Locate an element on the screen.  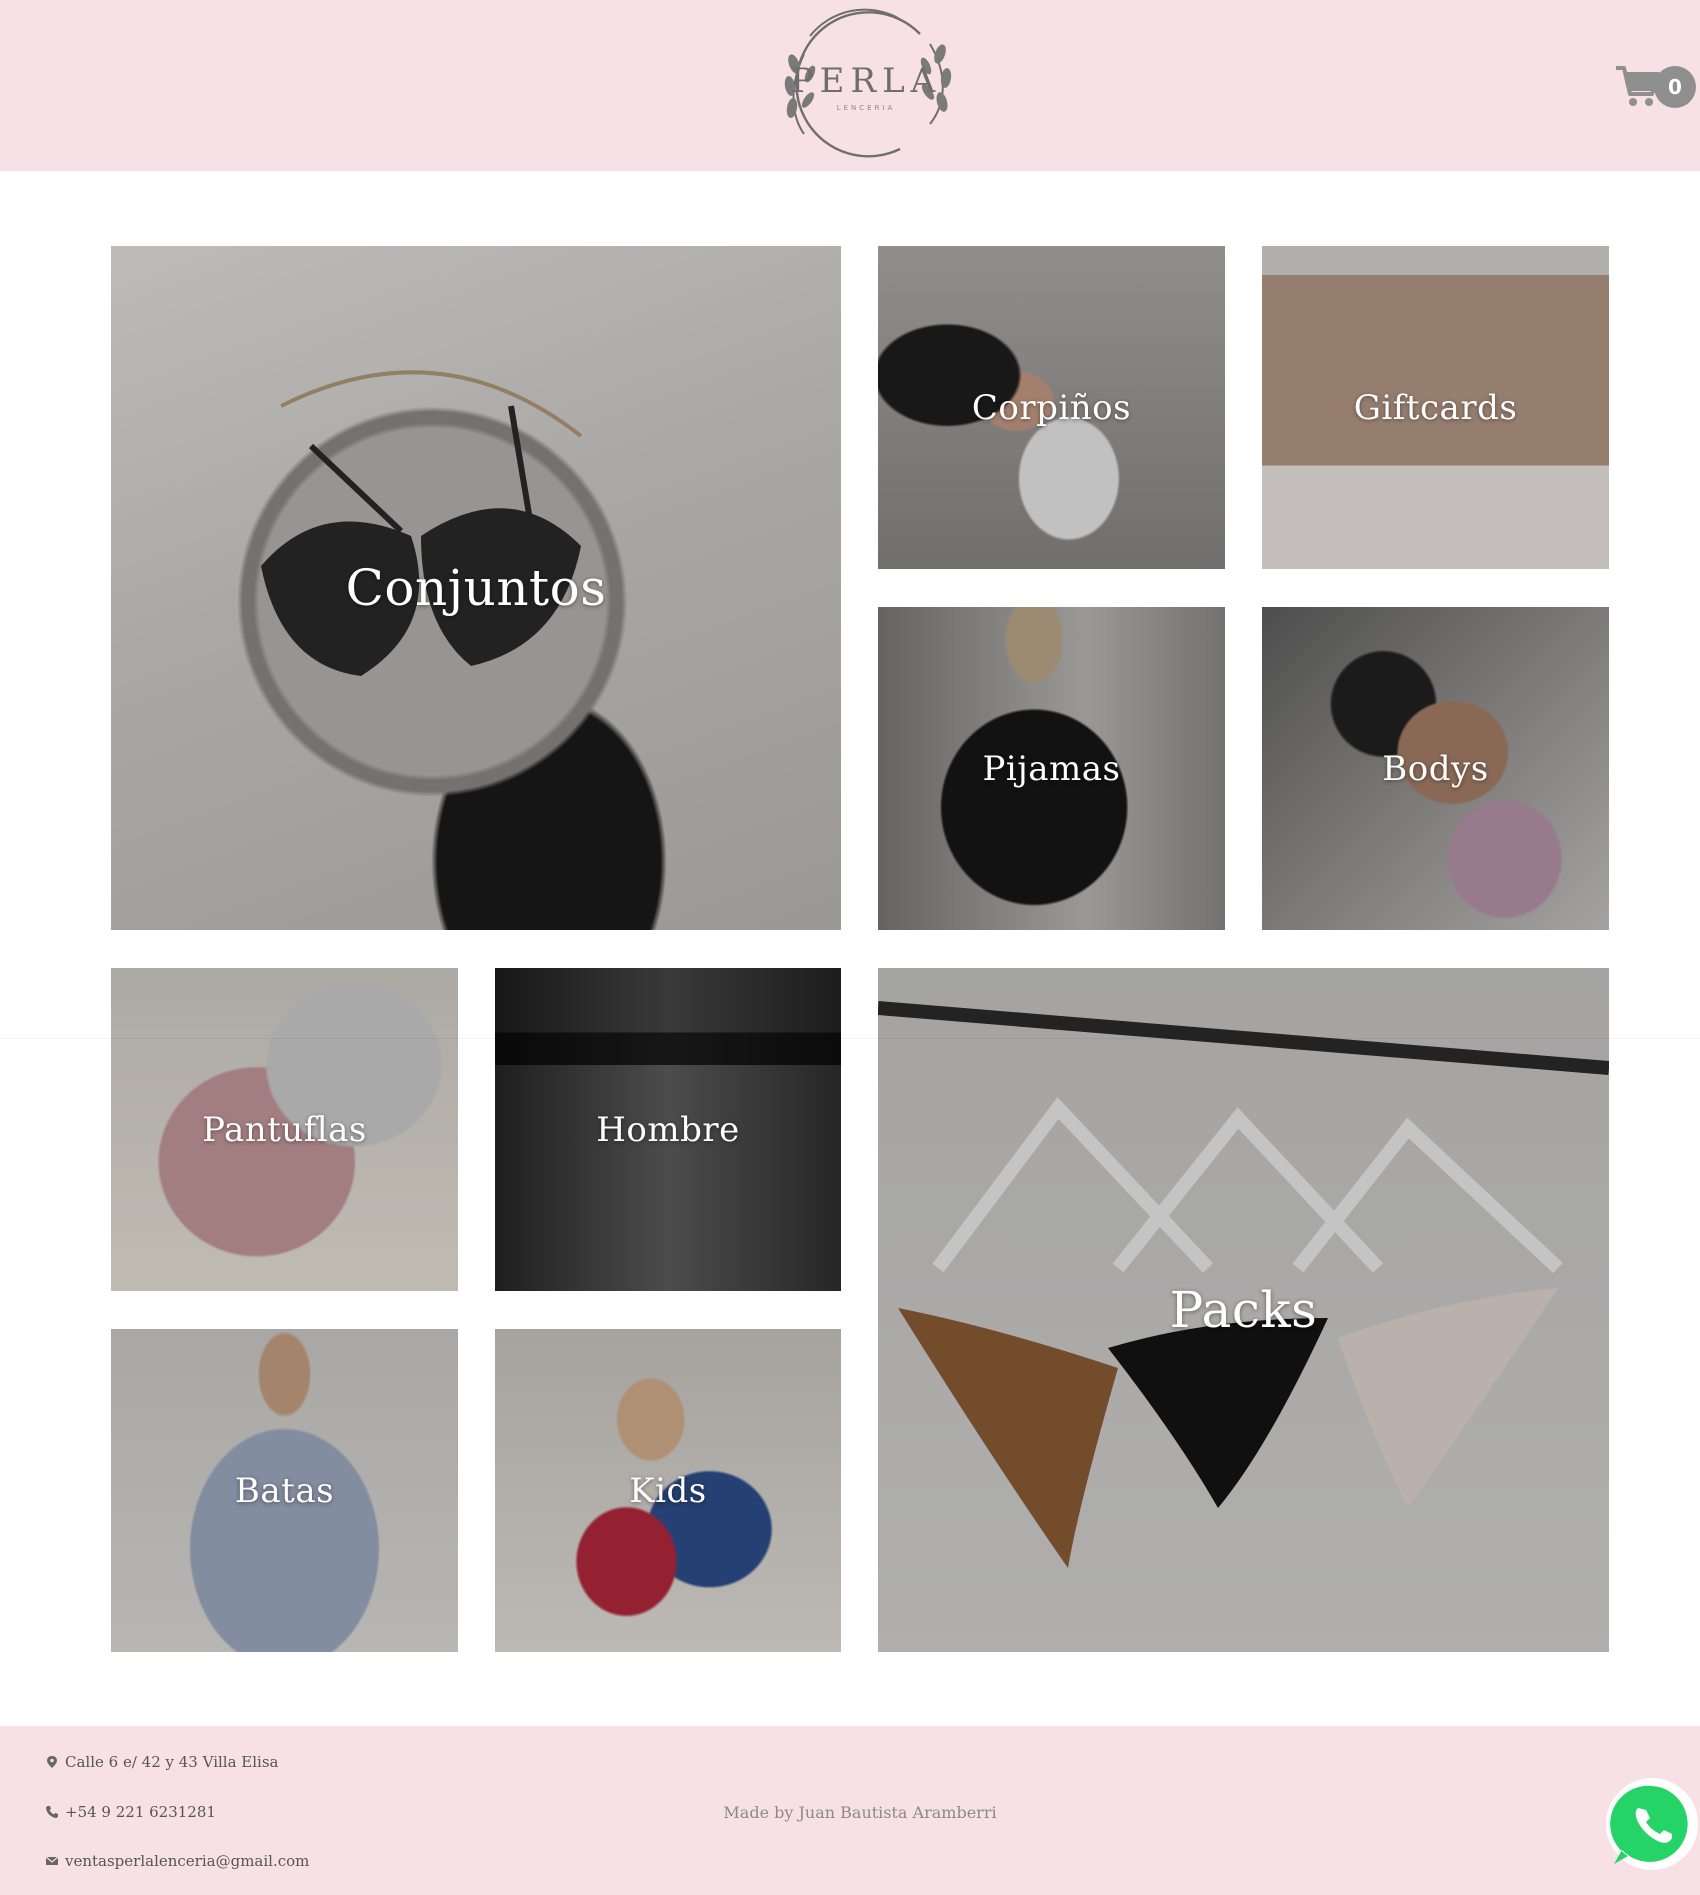
category-label: Packs is located at coordinates (1243, 1310).